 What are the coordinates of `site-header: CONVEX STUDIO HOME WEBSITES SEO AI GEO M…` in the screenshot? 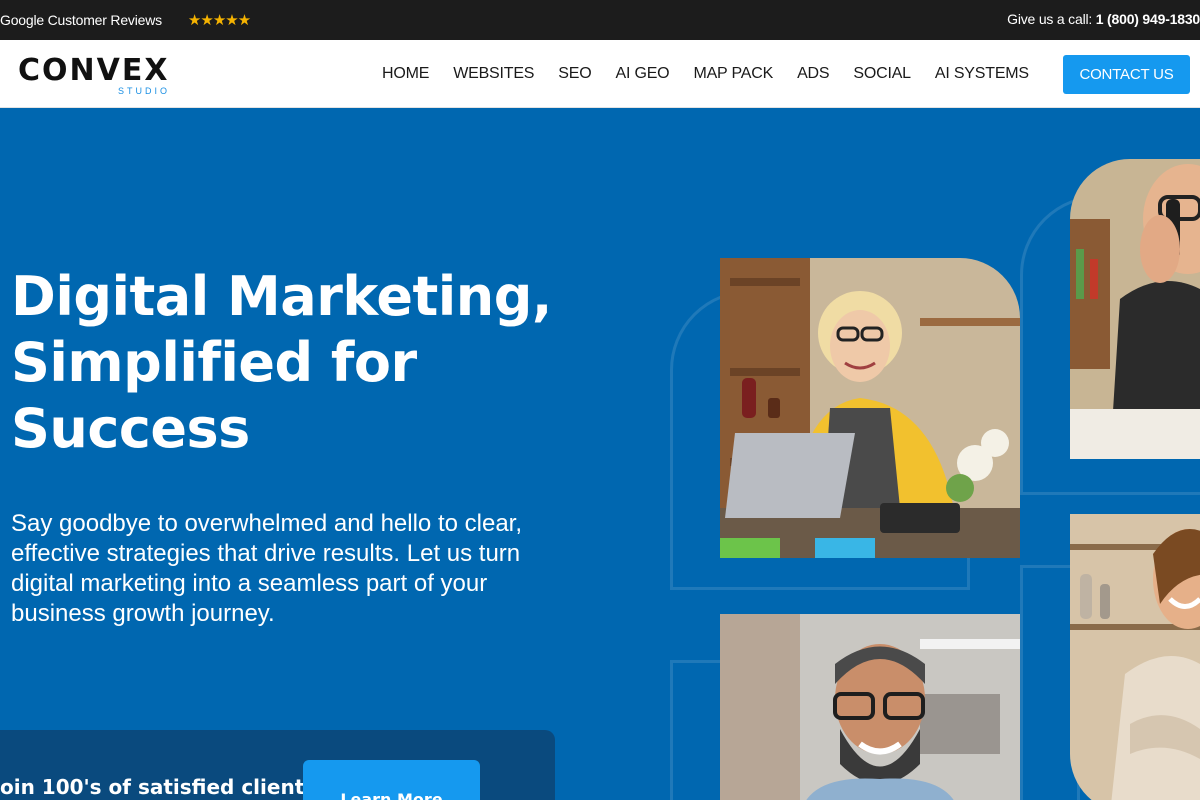 It's located at (600, 74).